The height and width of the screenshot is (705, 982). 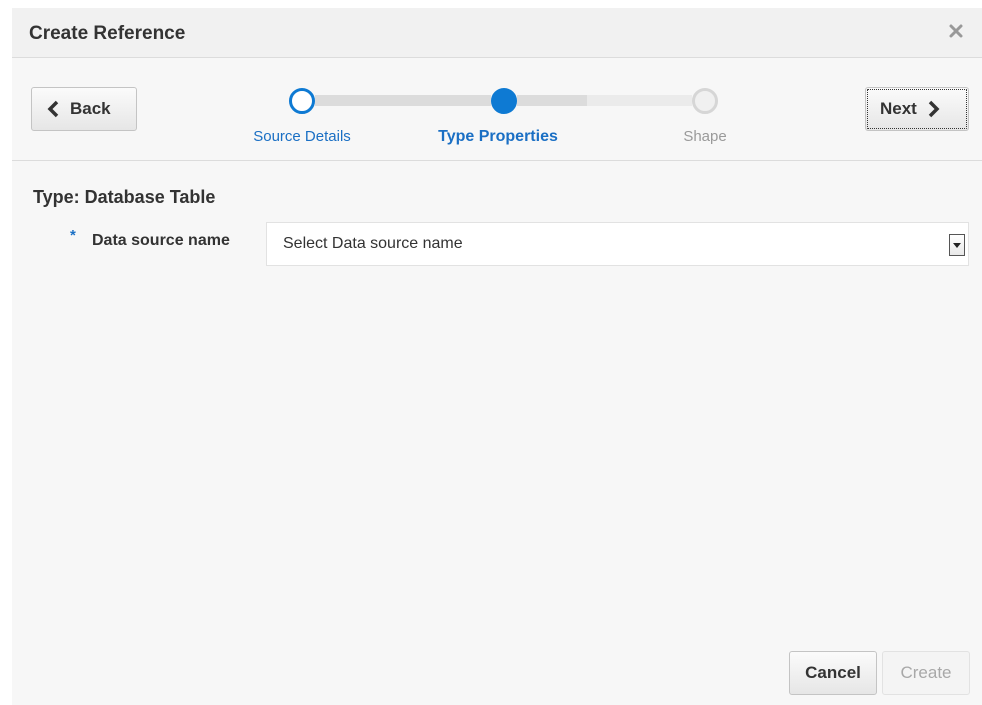 What do you see at coordinates (926, 673) in the screenshot?
I see `create-button: Create` at bounding box center [926, 673].